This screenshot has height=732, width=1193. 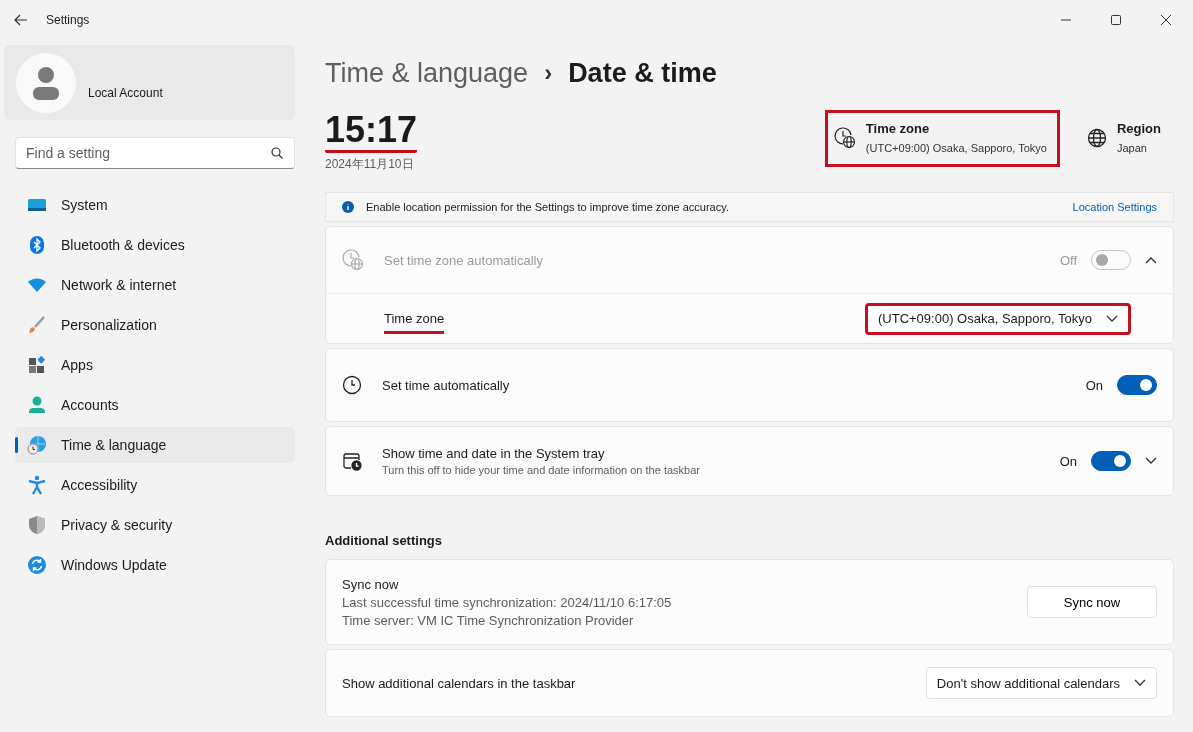 What do you see at coordinates (1096, 137) in the screenshot?
I see `globe-icon` at bounding box center [1096, 137].